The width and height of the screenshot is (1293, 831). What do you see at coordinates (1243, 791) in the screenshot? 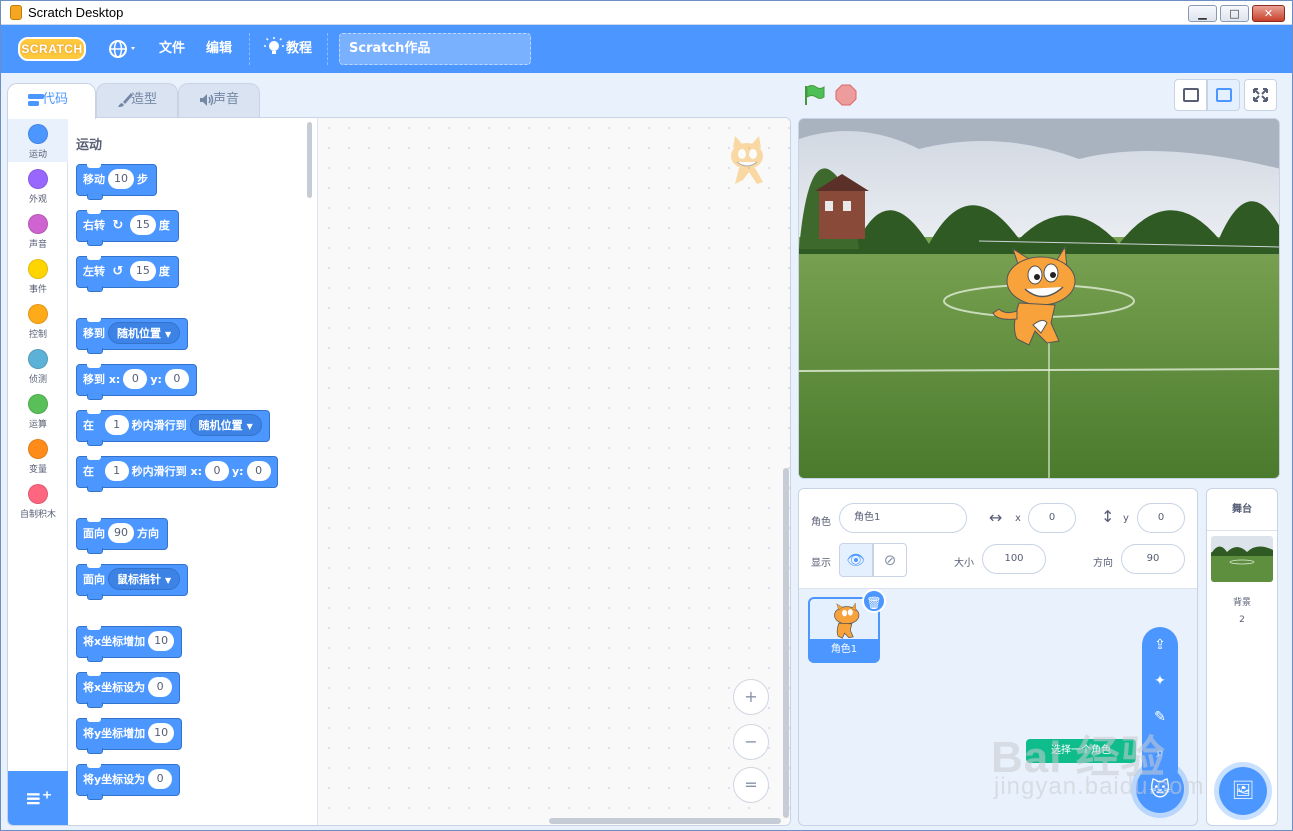
I see `add-backdrop-button: 🖼` at bounding box center [1243, 791].